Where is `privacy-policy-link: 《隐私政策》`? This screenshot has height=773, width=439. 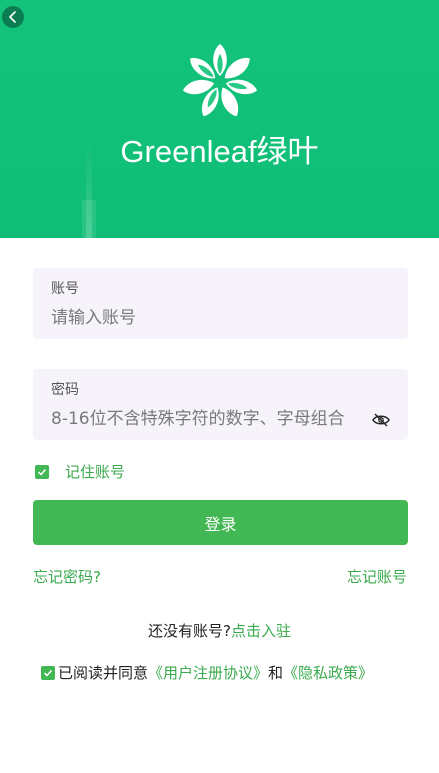 privacy-policy-link: 《隐私政策》 is located at coordinates (328, 672).